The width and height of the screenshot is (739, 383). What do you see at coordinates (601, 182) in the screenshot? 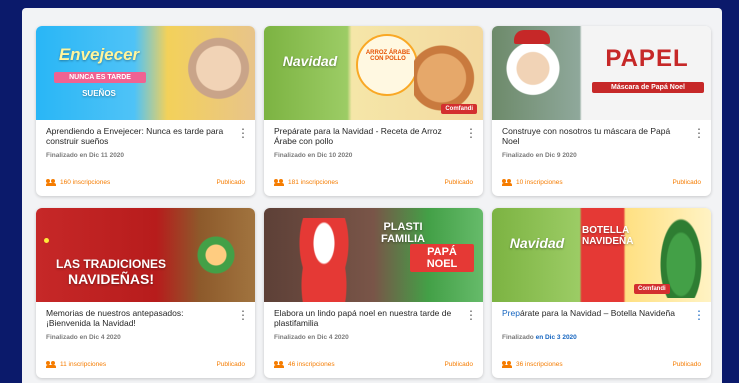
I see `card-footer: 10 inscripciones Publicado` at bounding box center [601, 182].